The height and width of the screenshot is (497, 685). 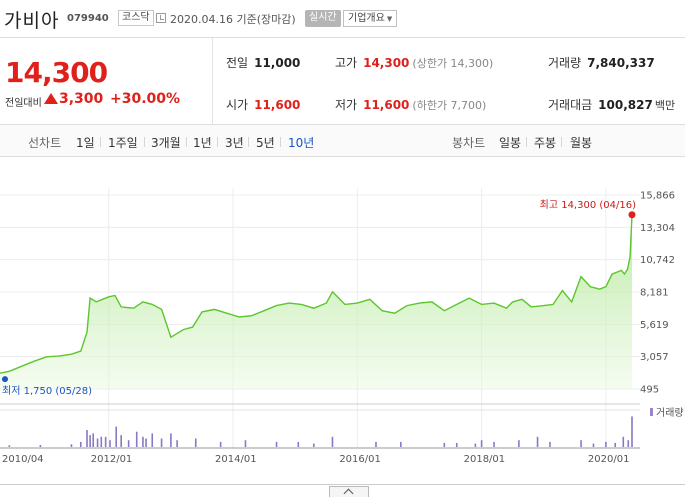 What do you see at coordinates (360, 459) in the screenshot?
I see `x-tick-label: 2016/01` at bounding box center [360, 459].